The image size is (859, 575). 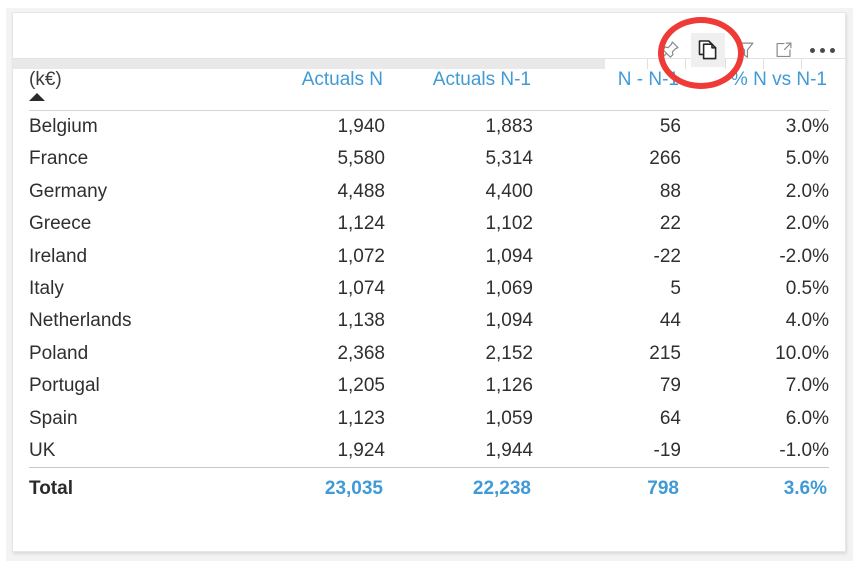 What do you see at coordinates (670, 191) in the screenshot?
I see `cell-delta: 88` at bounding box center [670, 191].